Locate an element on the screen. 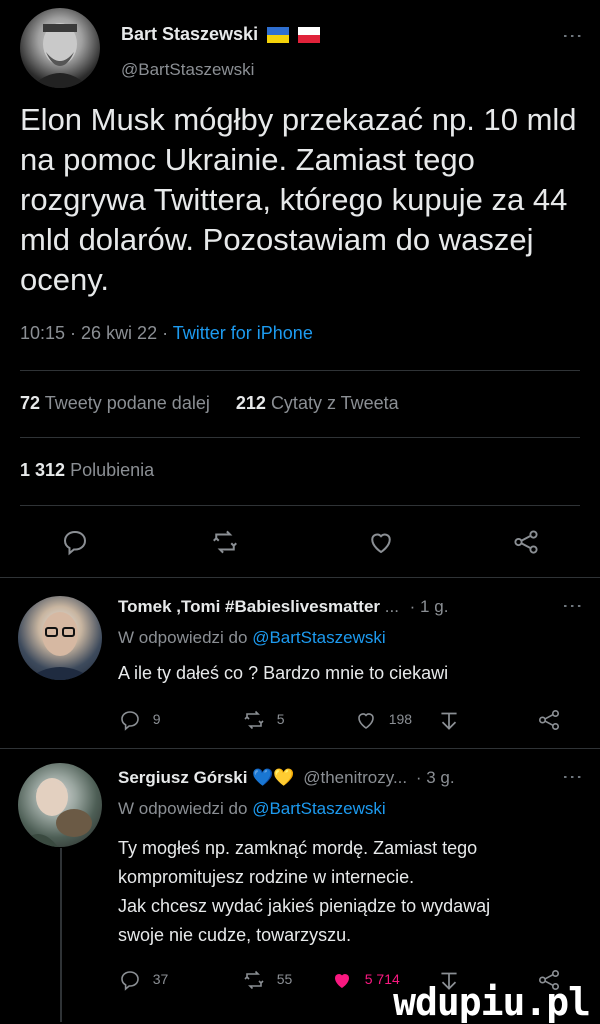  quotes-label: Cytaty z Tweeta is located at coordinates (334, 403).